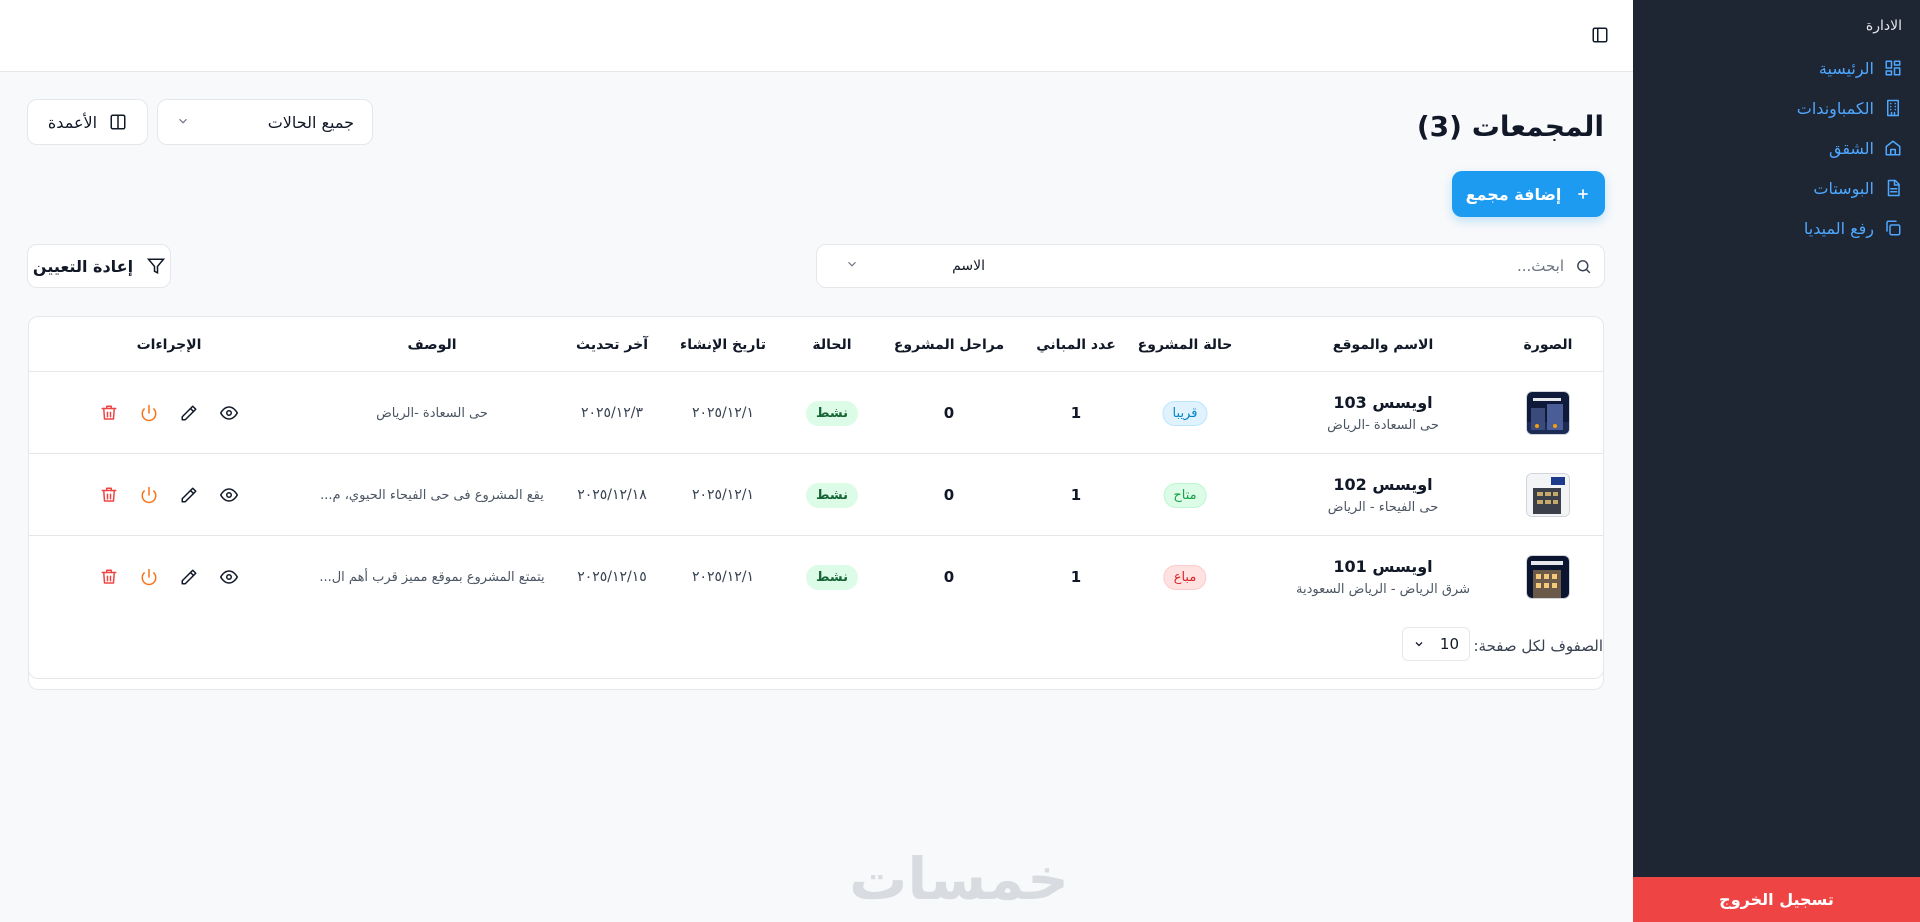 This screenshot has width=1920, height=922. I want to click on copy-icon, so click(1893, 228).